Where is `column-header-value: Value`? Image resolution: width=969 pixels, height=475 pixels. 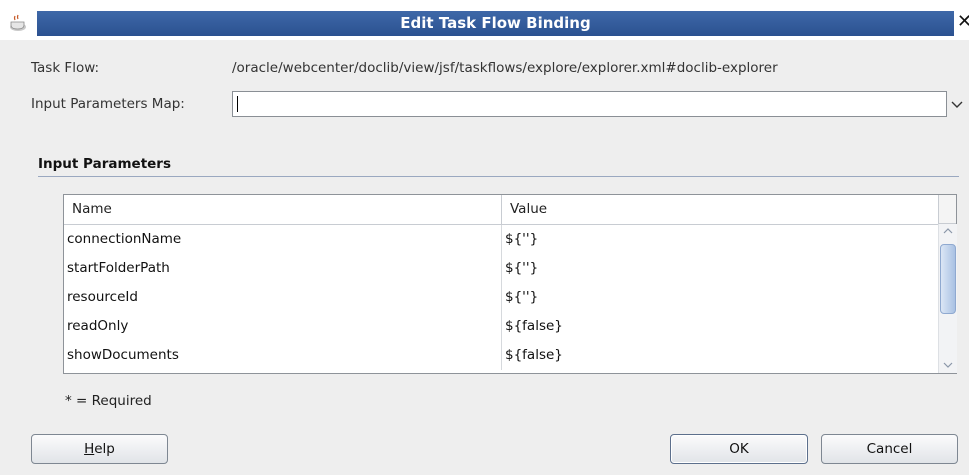
column-header-value: Value is located at coordinates (528, 209).